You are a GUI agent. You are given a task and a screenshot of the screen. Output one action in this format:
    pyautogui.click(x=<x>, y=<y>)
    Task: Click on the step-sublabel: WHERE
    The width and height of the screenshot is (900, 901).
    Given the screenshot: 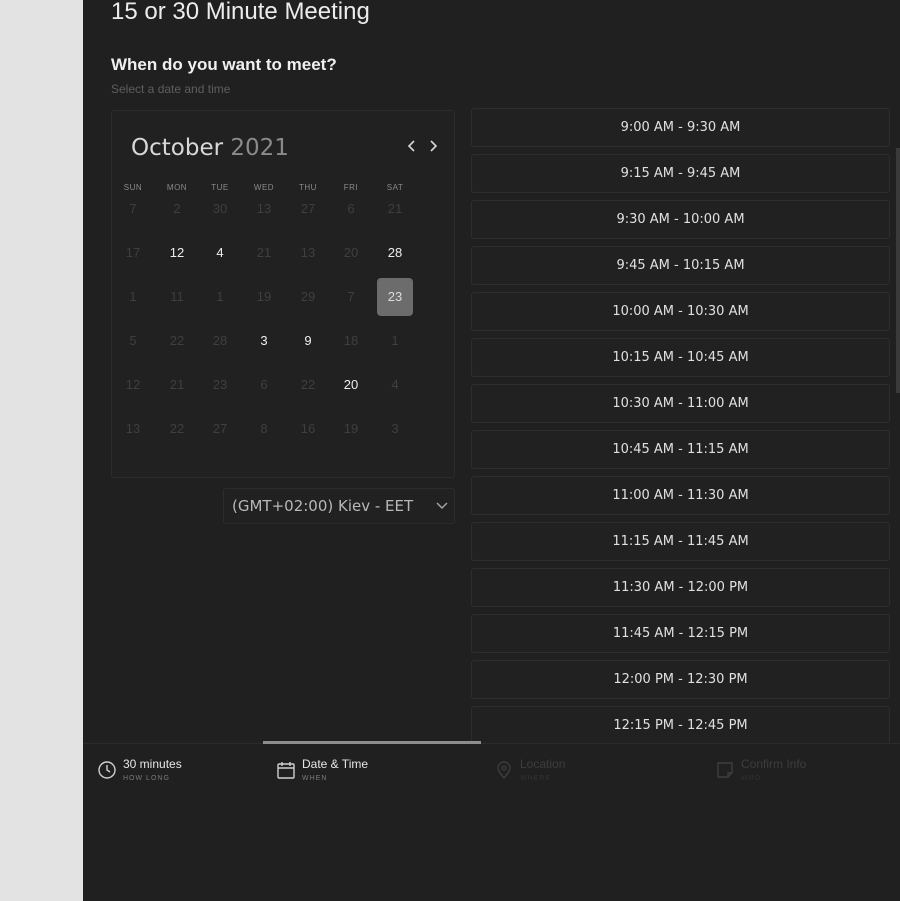 What is the action you would take?
    pyautogui.click(x=536, y=778)
    